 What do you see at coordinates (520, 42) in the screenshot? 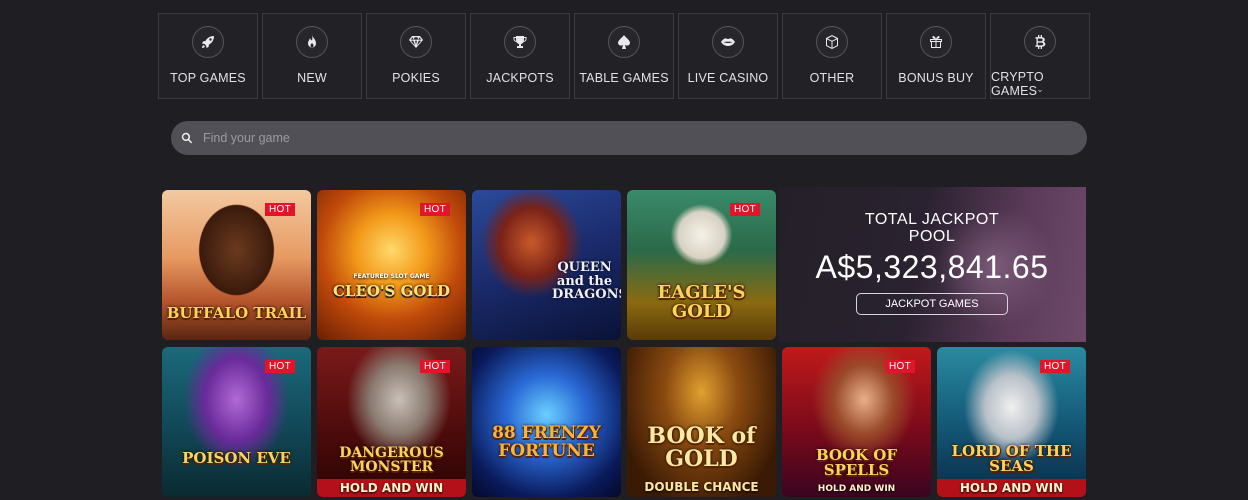
I see `trophy-icon` at bounding box center [520, 42].